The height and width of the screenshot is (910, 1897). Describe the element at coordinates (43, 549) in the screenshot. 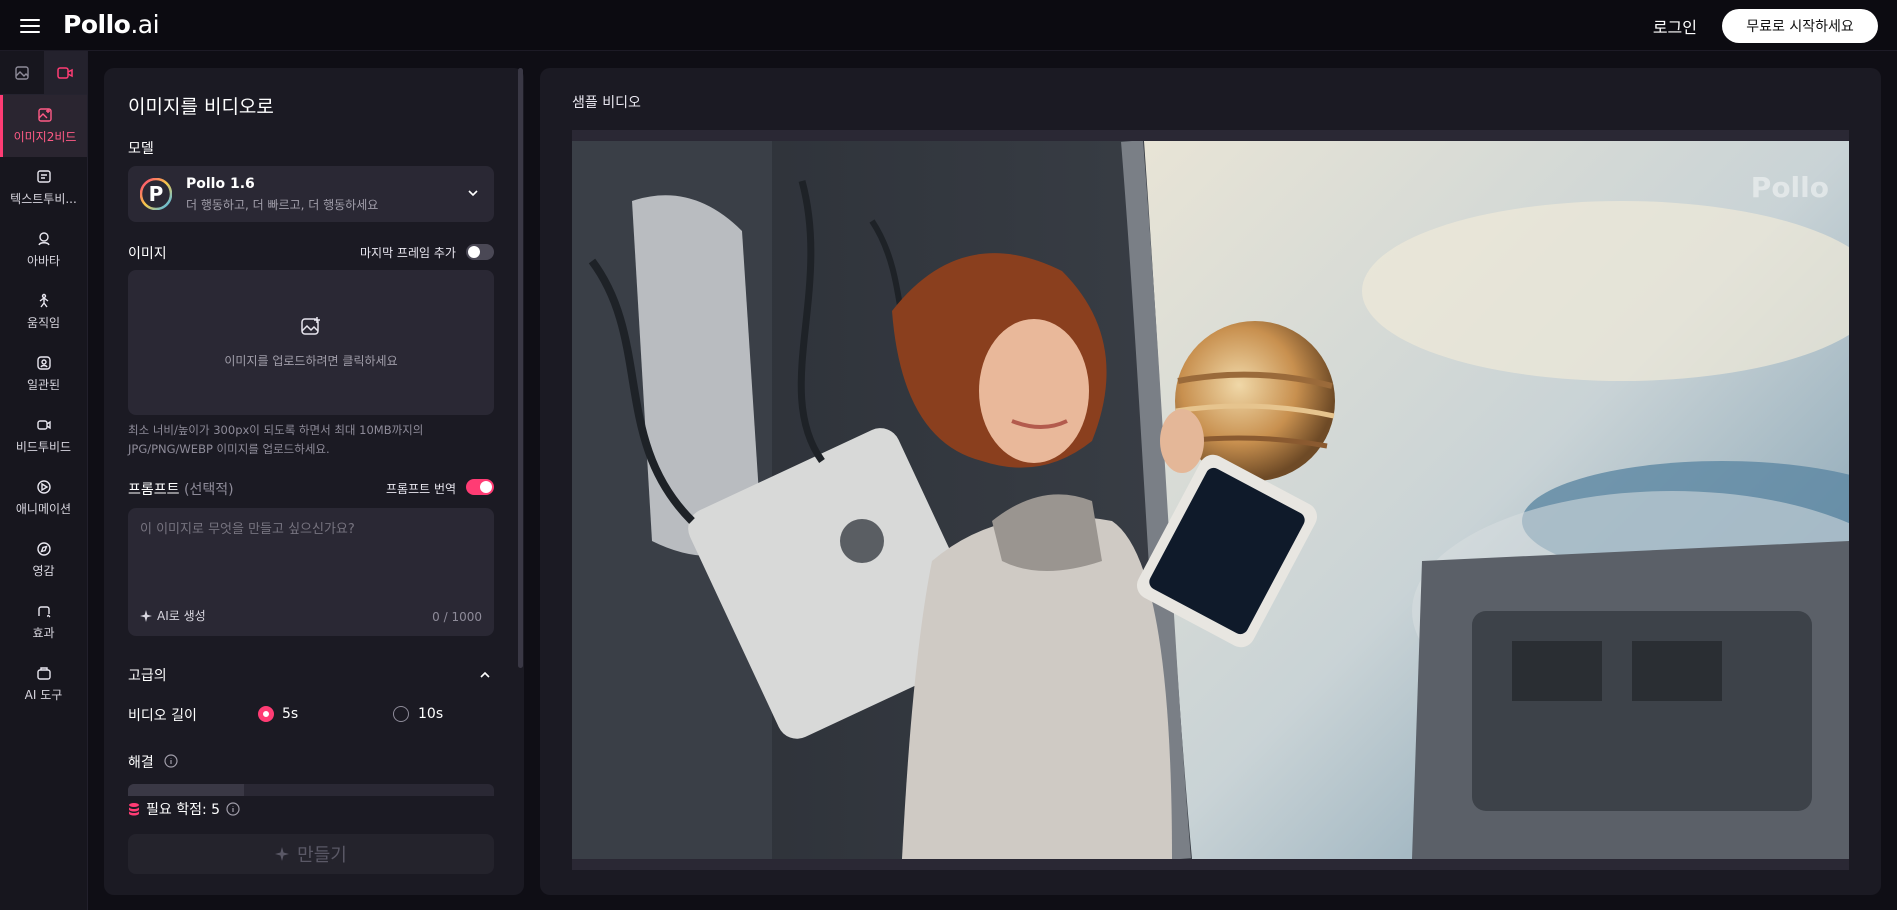

I see `compass-icon` at that location.